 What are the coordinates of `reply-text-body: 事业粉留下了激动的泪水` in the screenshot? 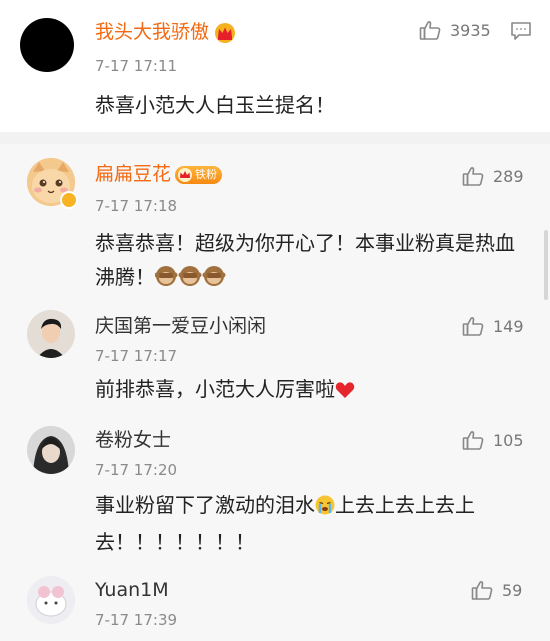 It's located at (205, 505).